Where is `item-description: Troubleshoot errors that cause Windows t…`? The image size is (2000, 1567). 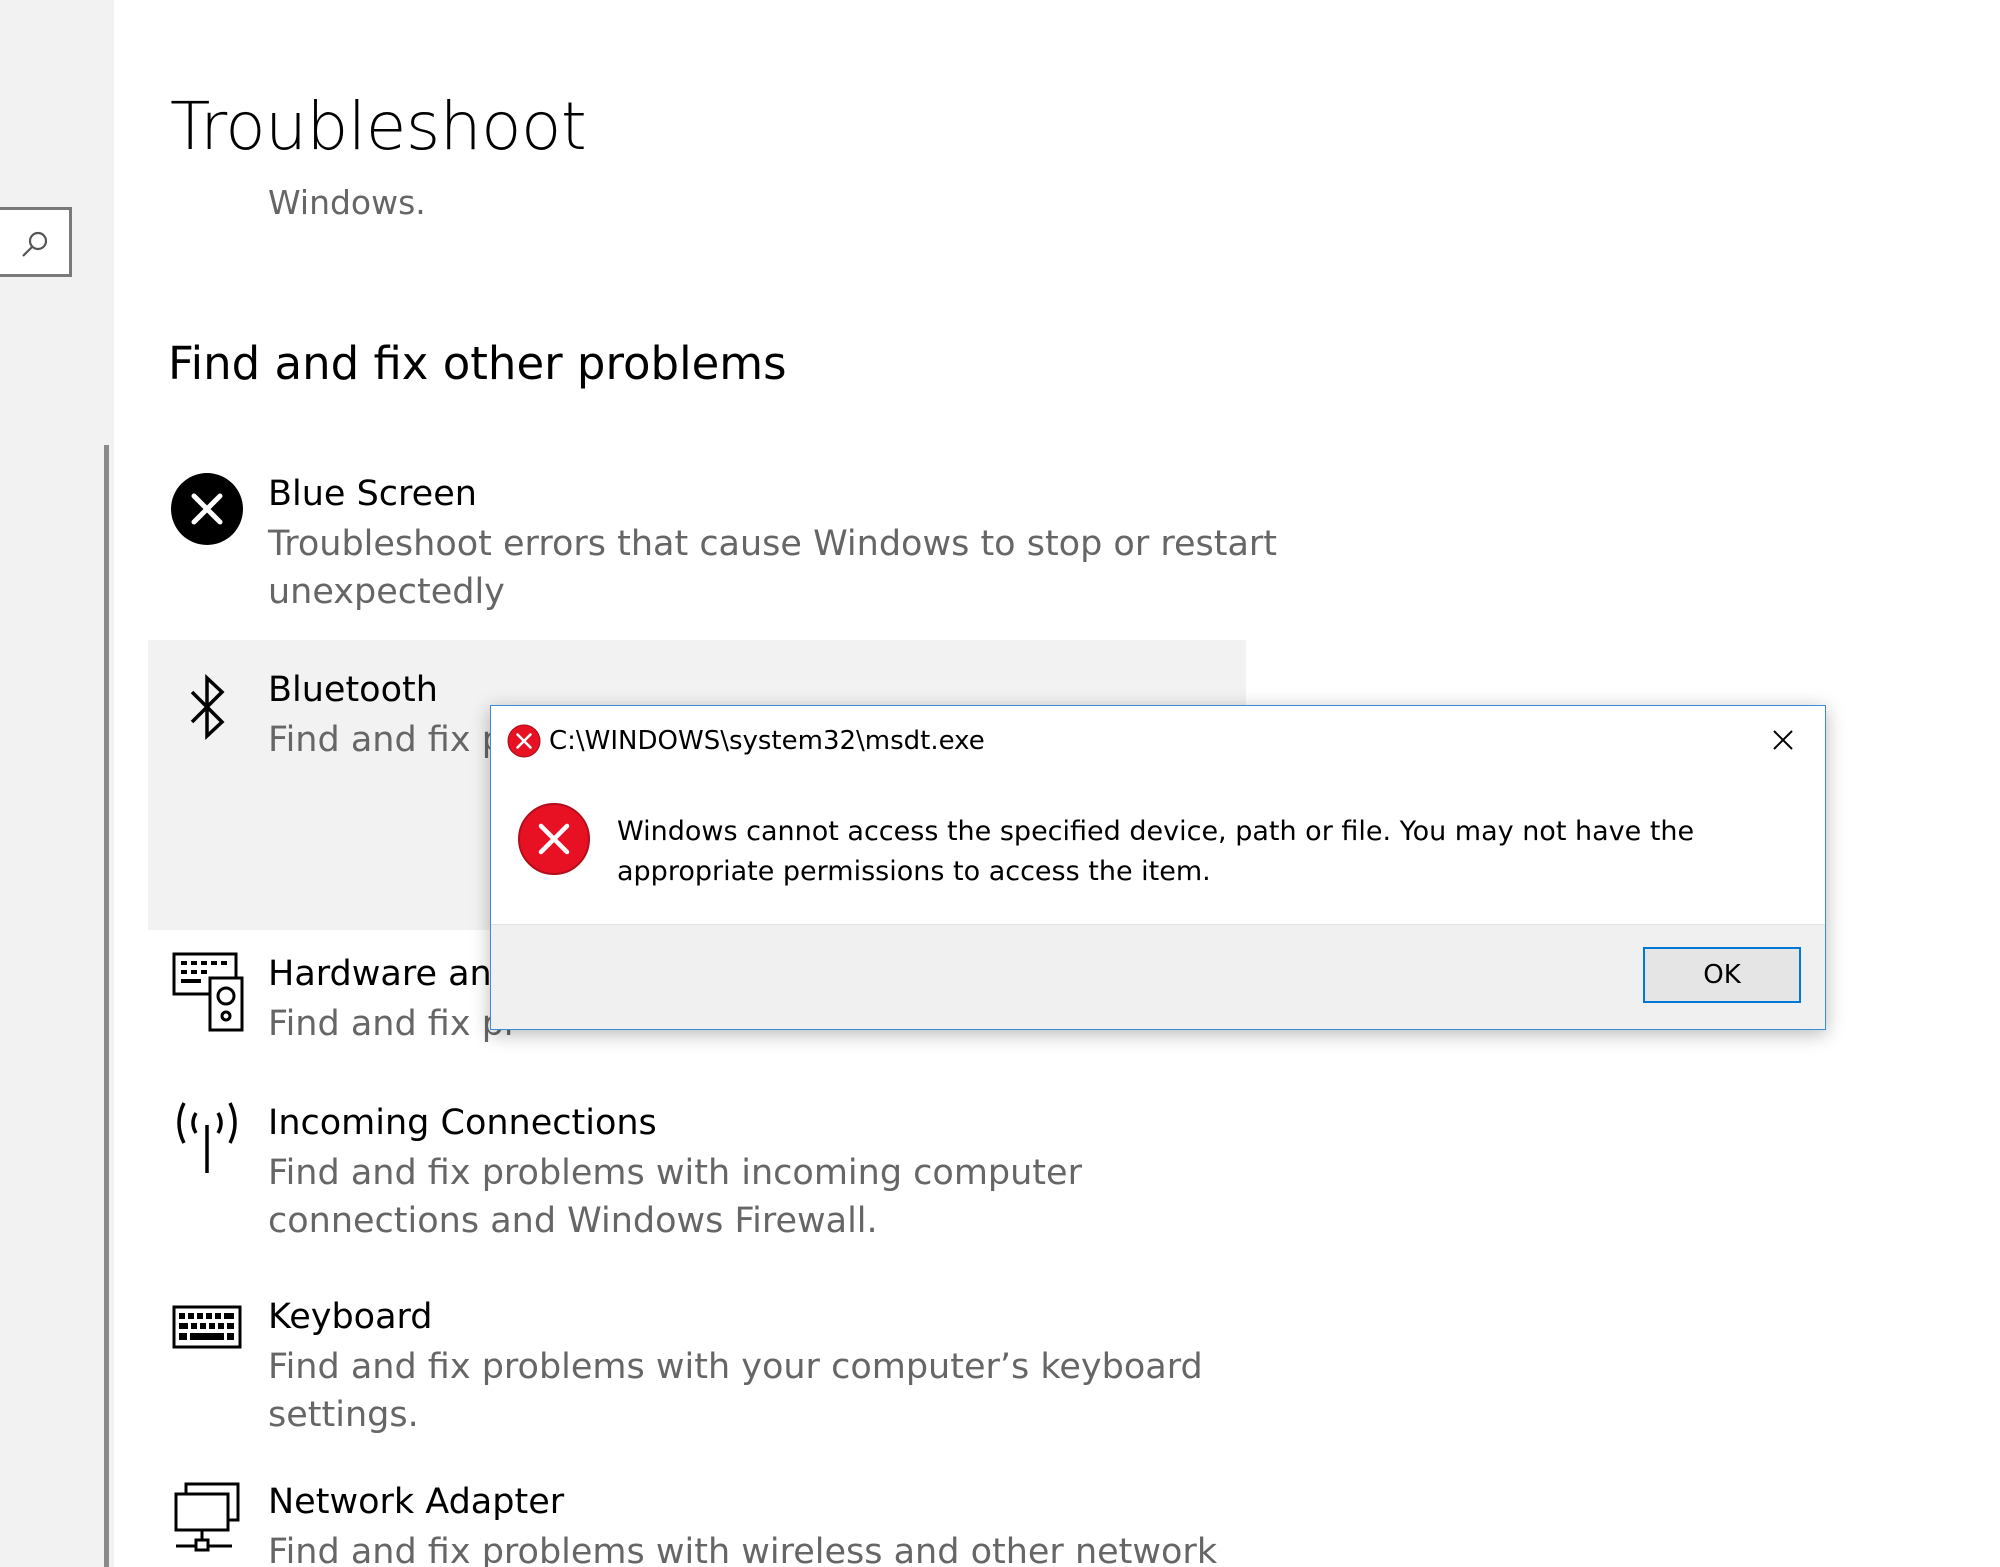
item-description: Troubleshoot errors that cause Windows t… is located at coordinates (773, 568).